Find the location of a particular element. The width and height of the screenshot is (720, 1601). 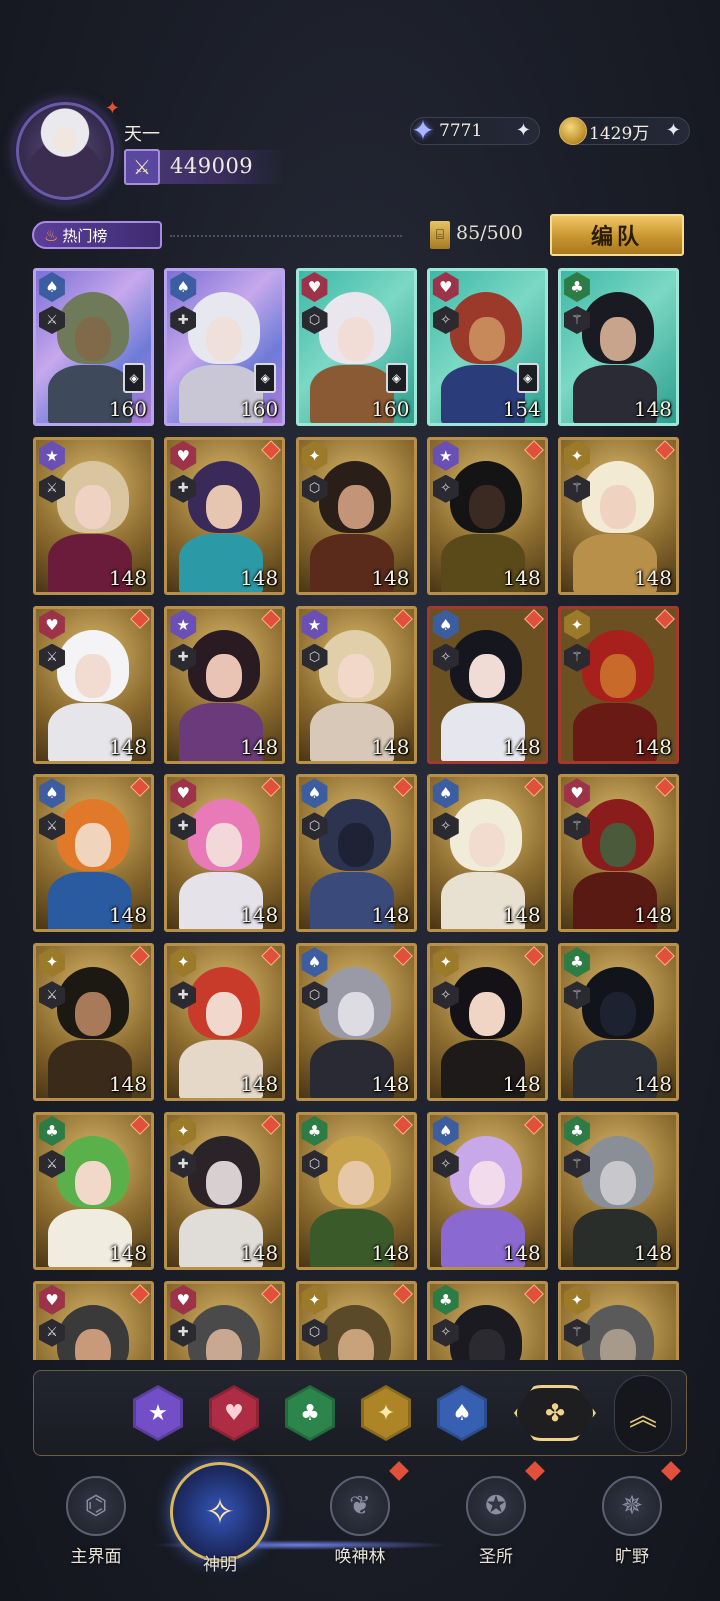

nav-label: 圣所 is located at coordinates (496, 1557).